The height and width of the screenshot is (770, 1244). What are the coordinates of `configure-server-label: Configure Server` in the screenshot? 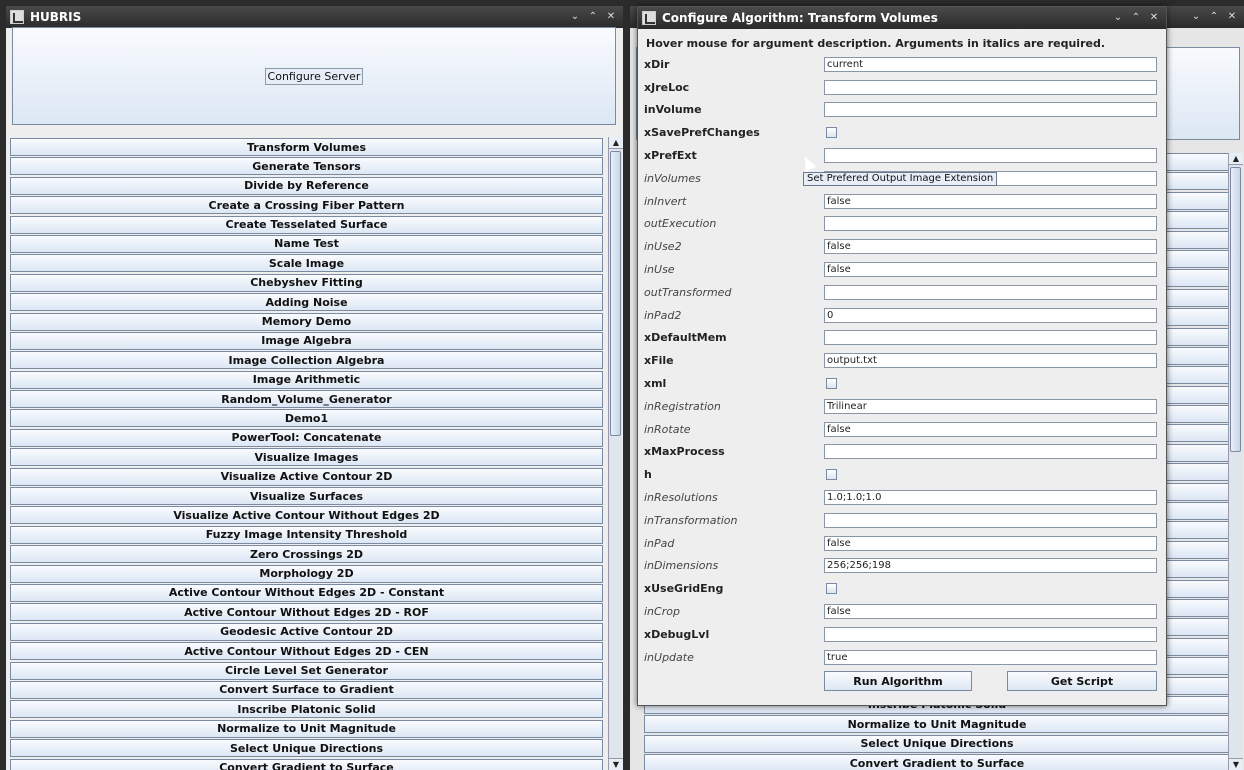 It's located at (314, 76).